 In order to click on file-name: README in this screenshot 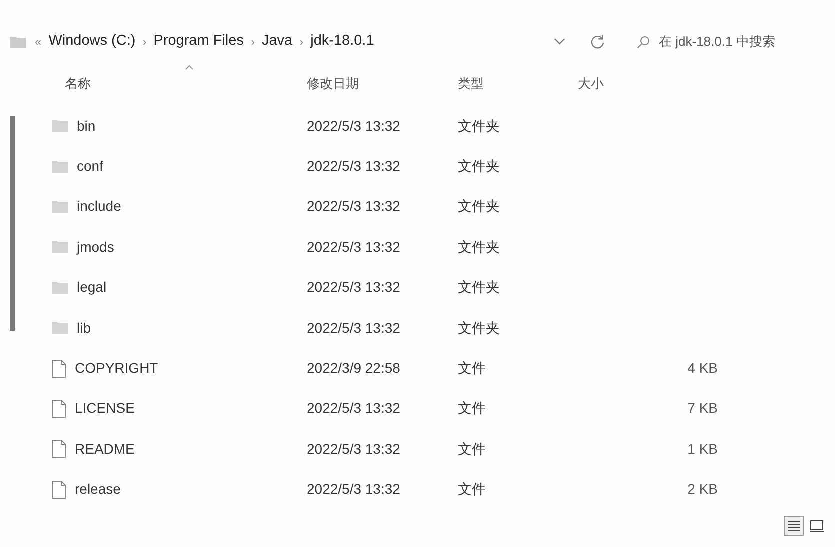, I will do `click(105, 449)`.